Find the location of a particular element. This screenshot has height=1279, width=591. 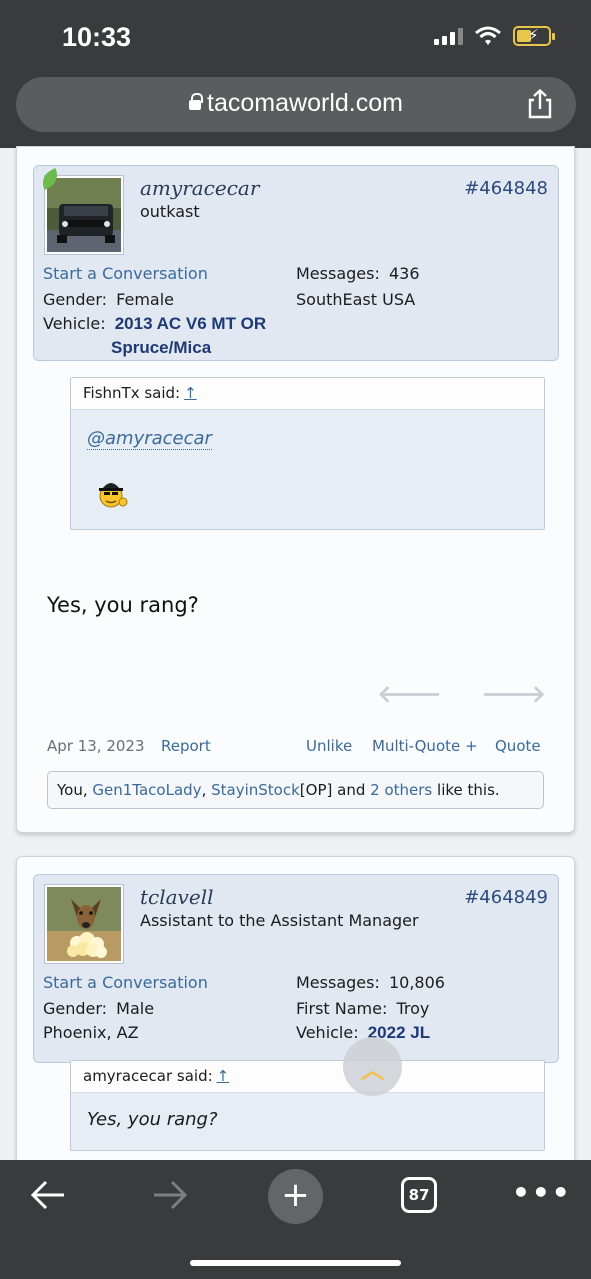

multi-quote-link: Multi-Quote + is located at coordinates (425, 746).